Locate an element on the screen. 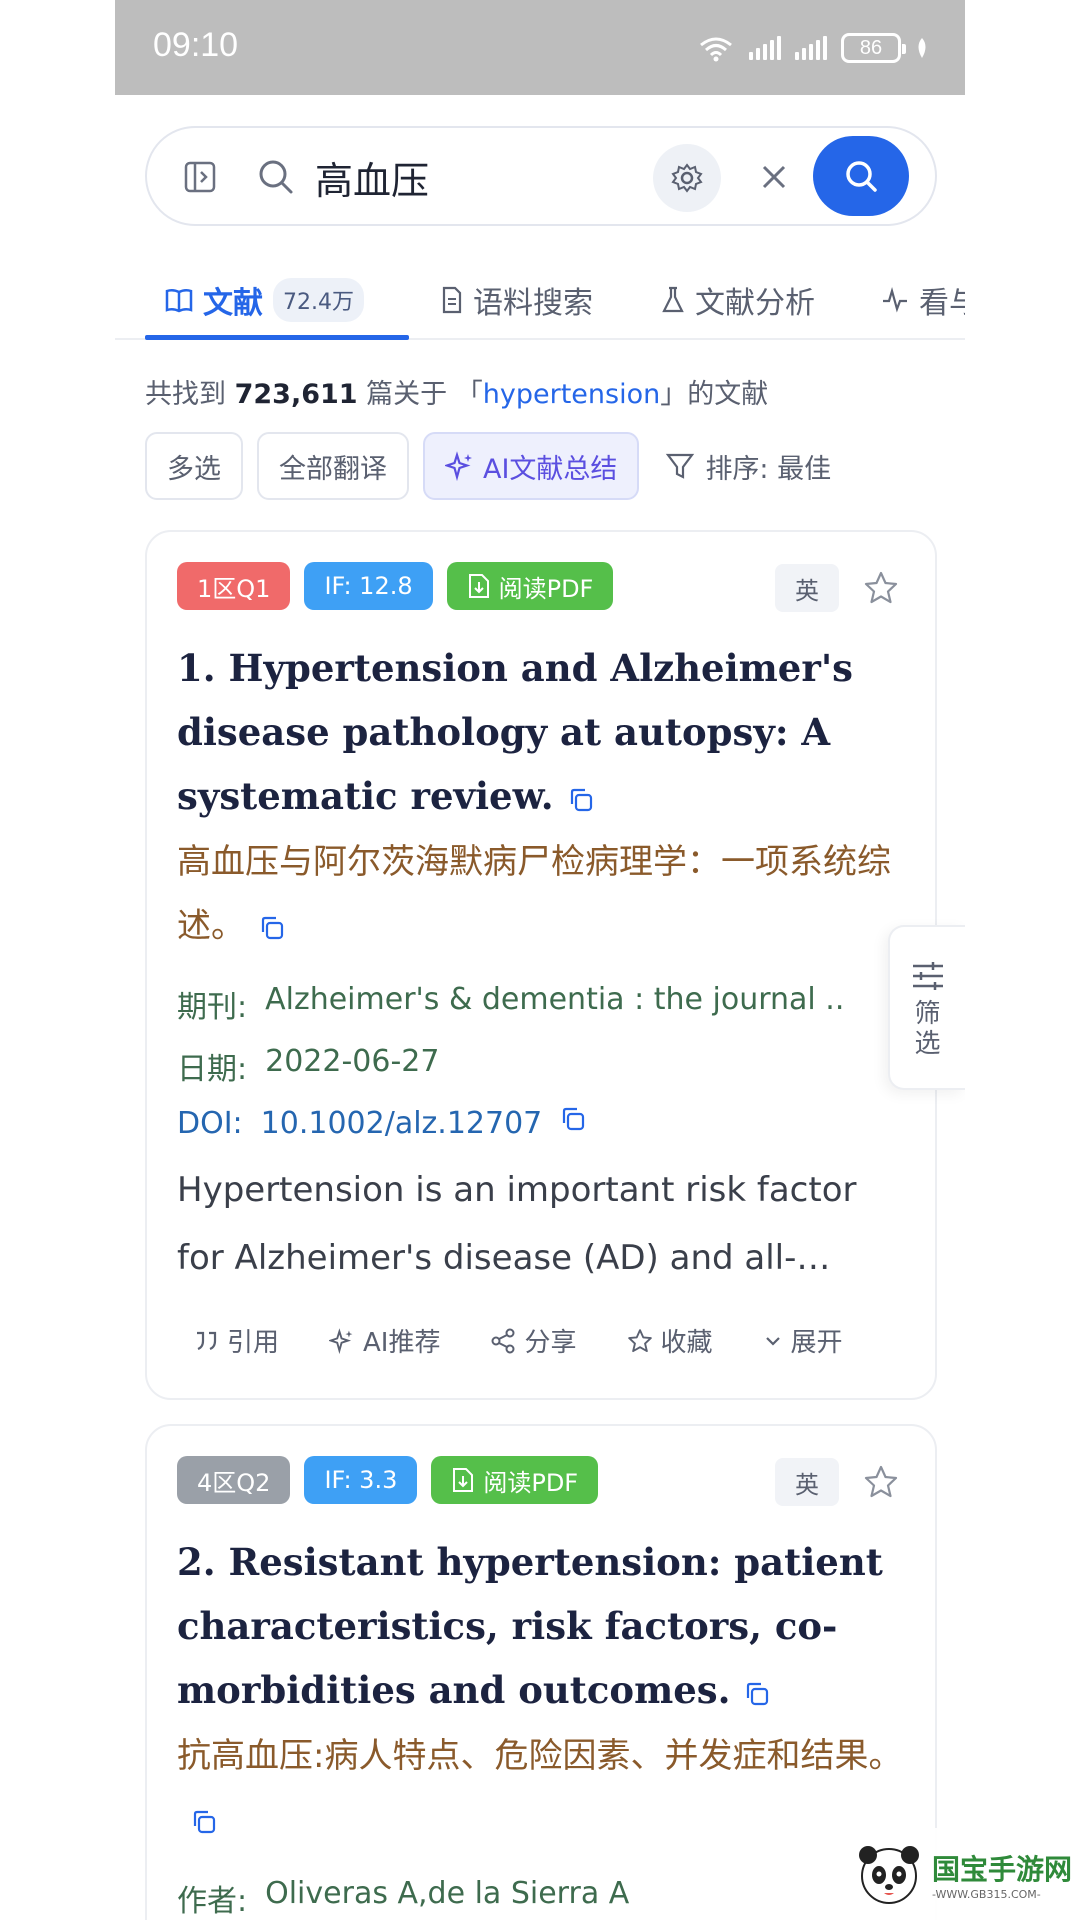  cite-label: 引用 is located at coordinates (253, 1343).